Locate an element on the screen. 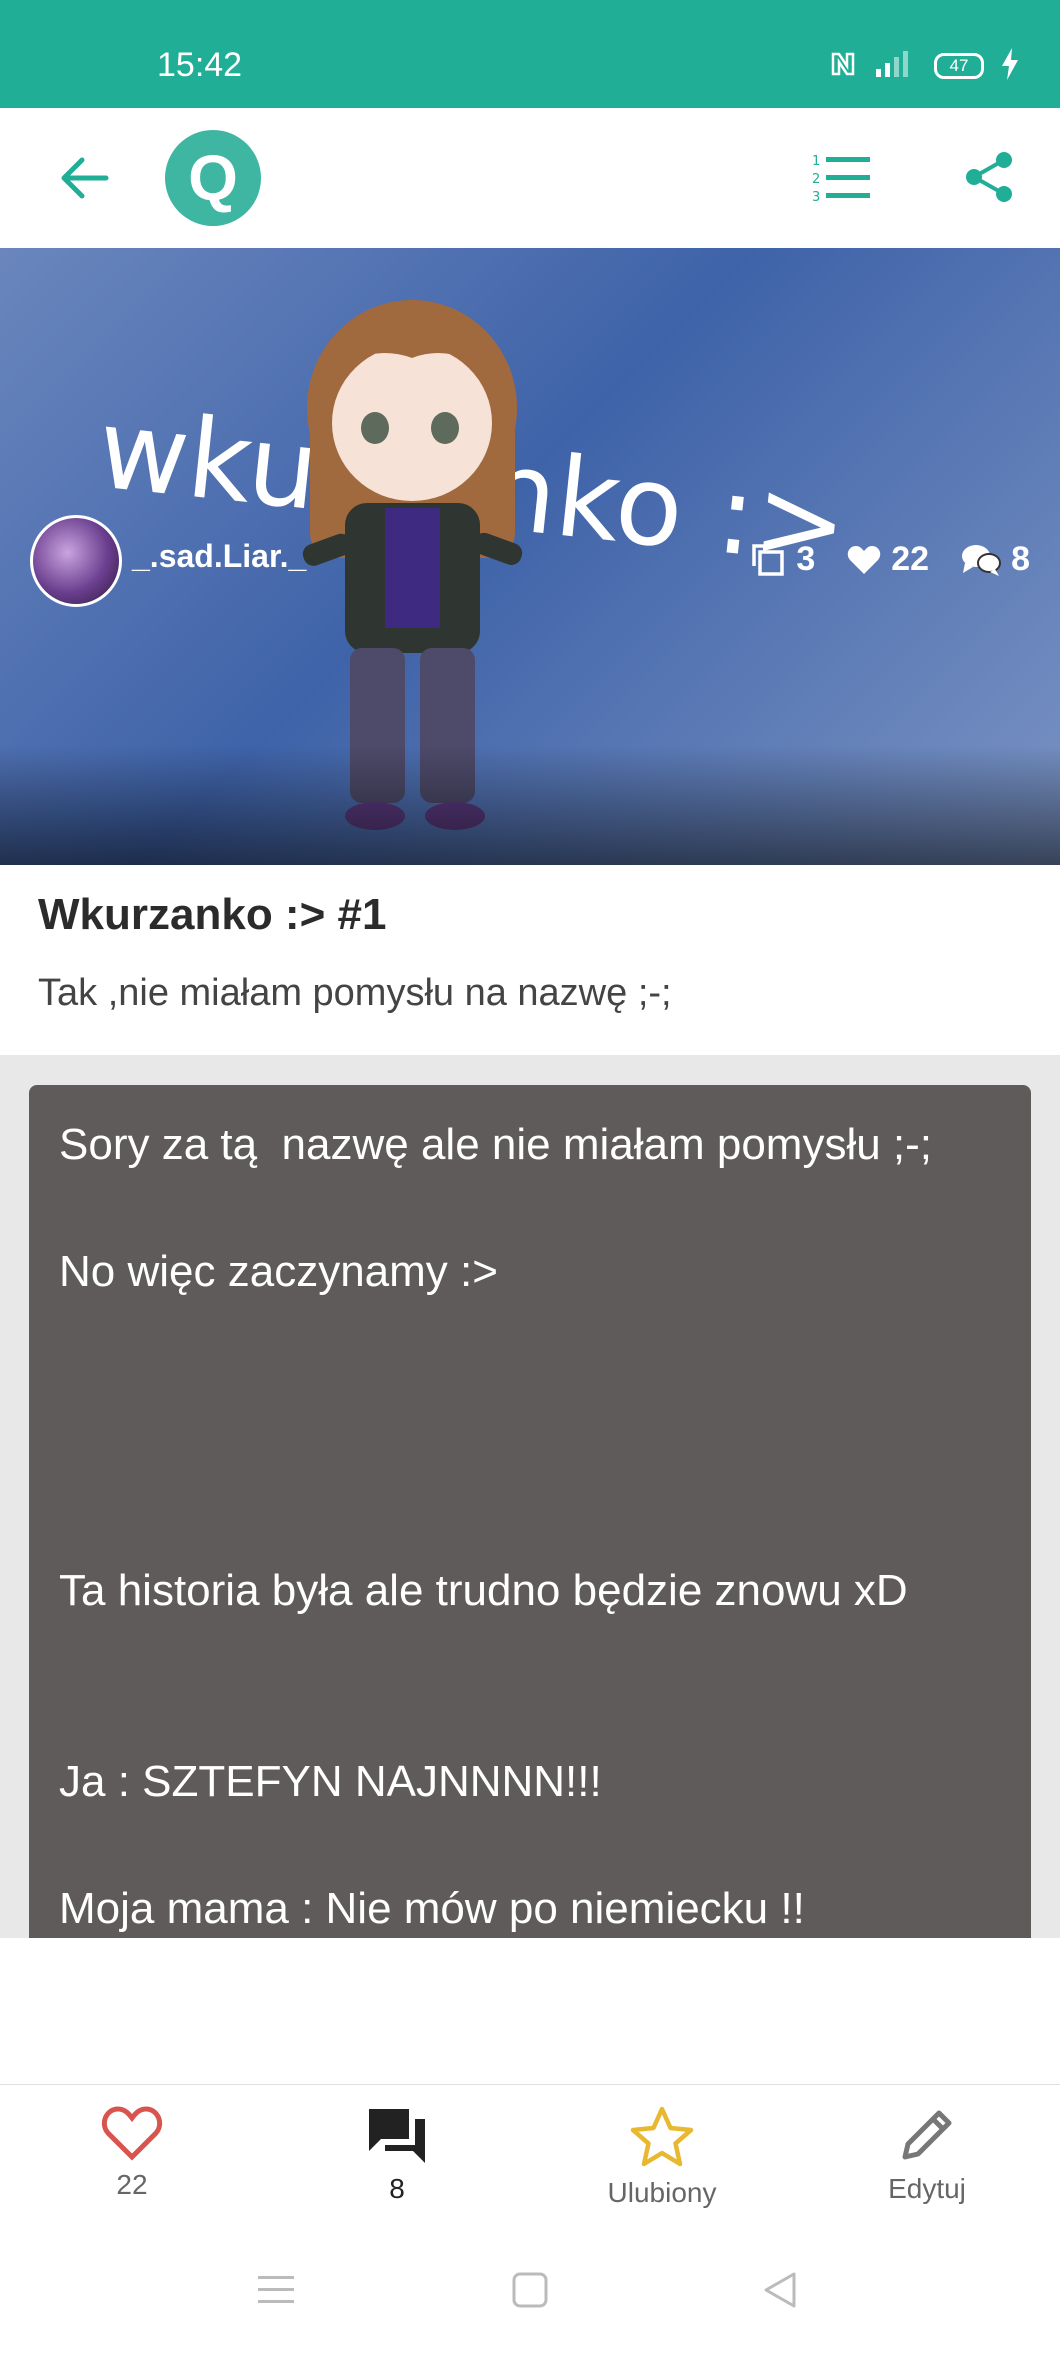  battery-icon: 47 is located at coordinates (959, 66).